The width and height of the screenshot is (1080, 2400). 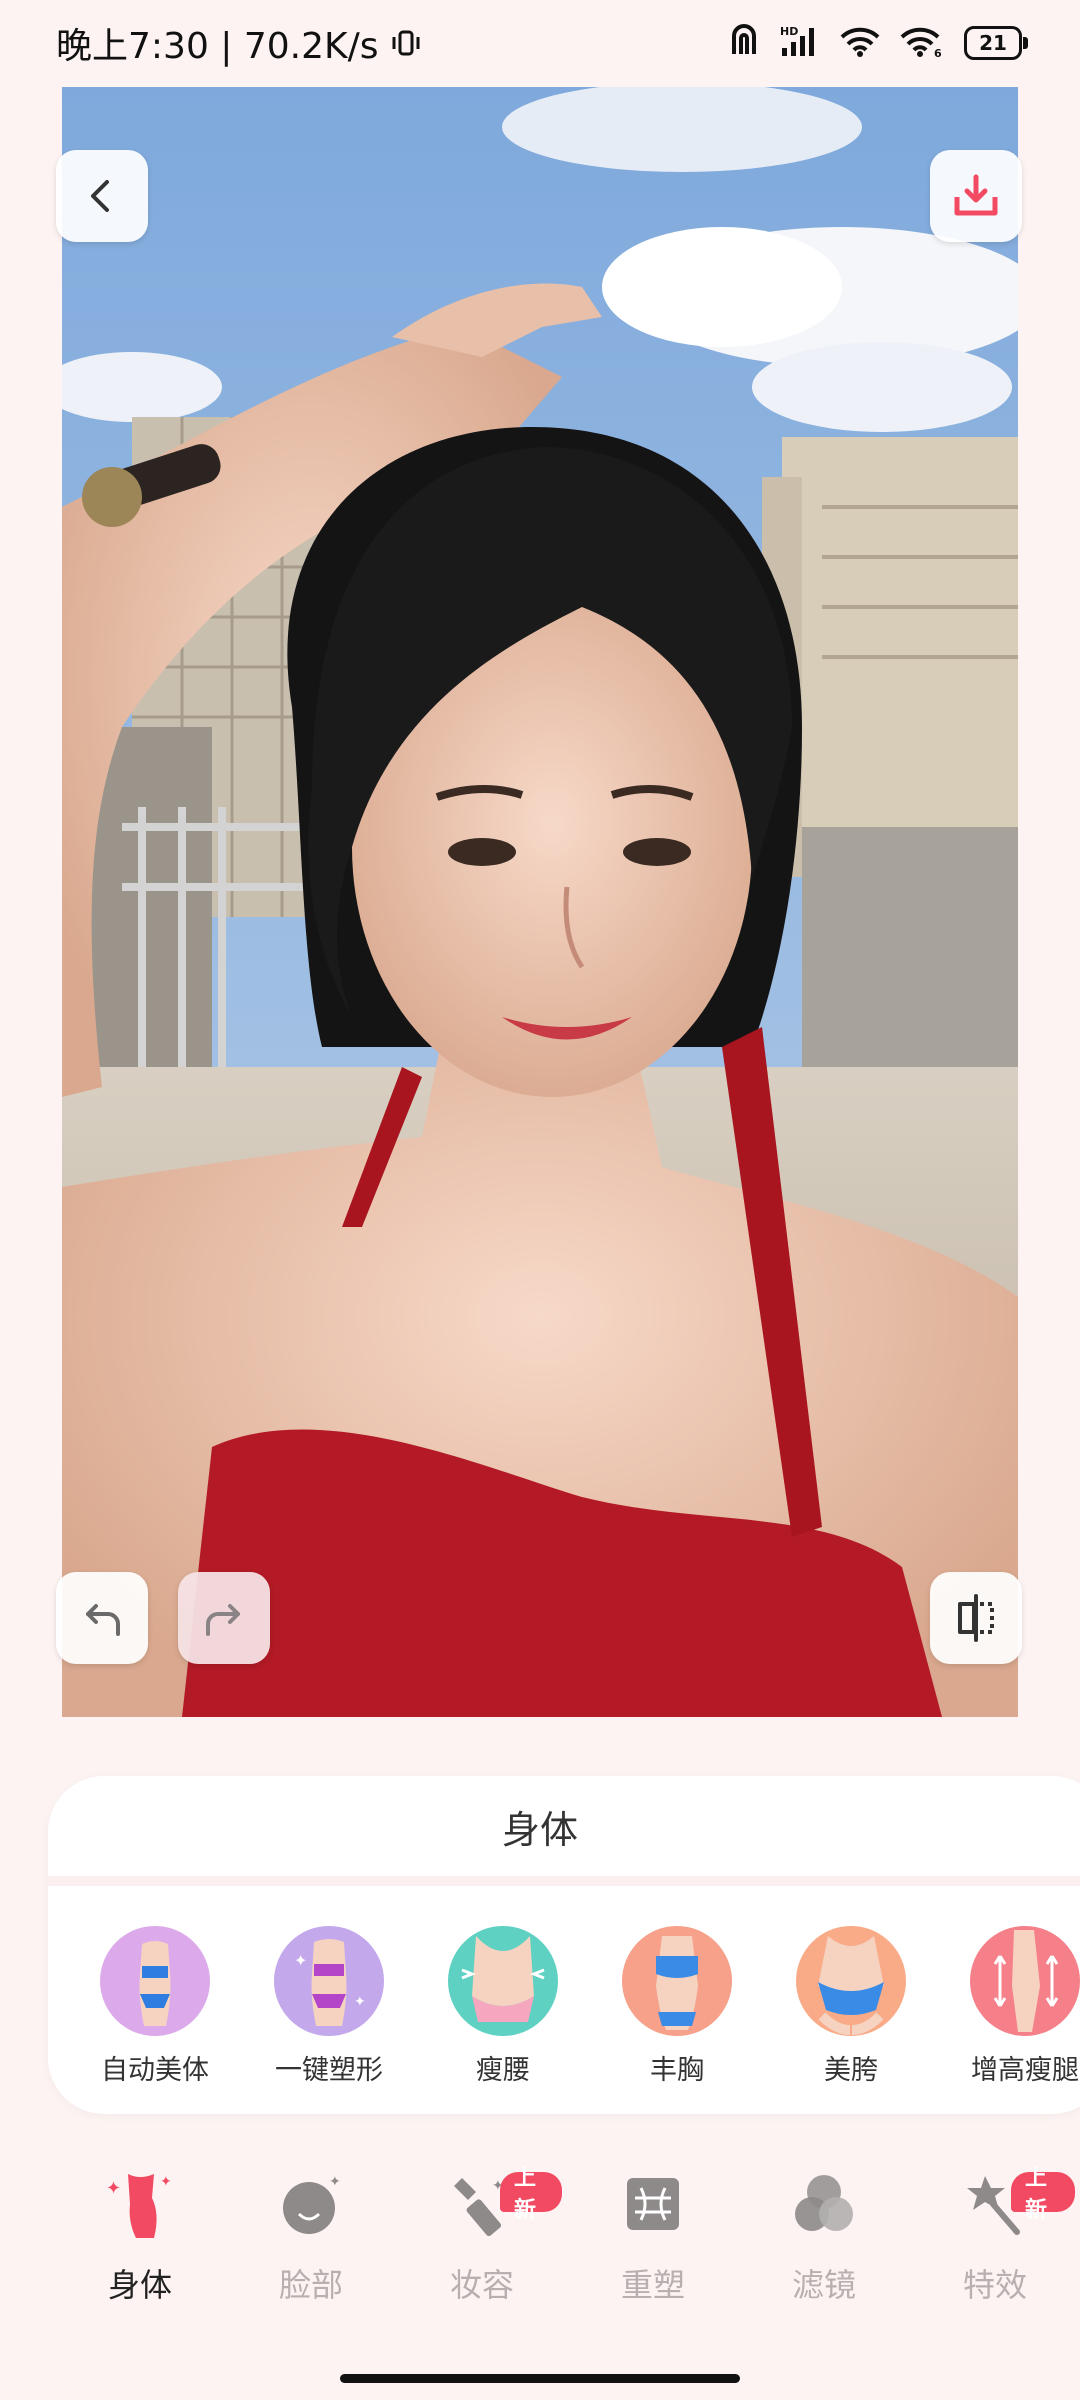 What do you see at coordinates (329, 1981) in the screenshot?
I see `one-click-shape-icon: ✦ ✦` at bounding box center [329, 1981].